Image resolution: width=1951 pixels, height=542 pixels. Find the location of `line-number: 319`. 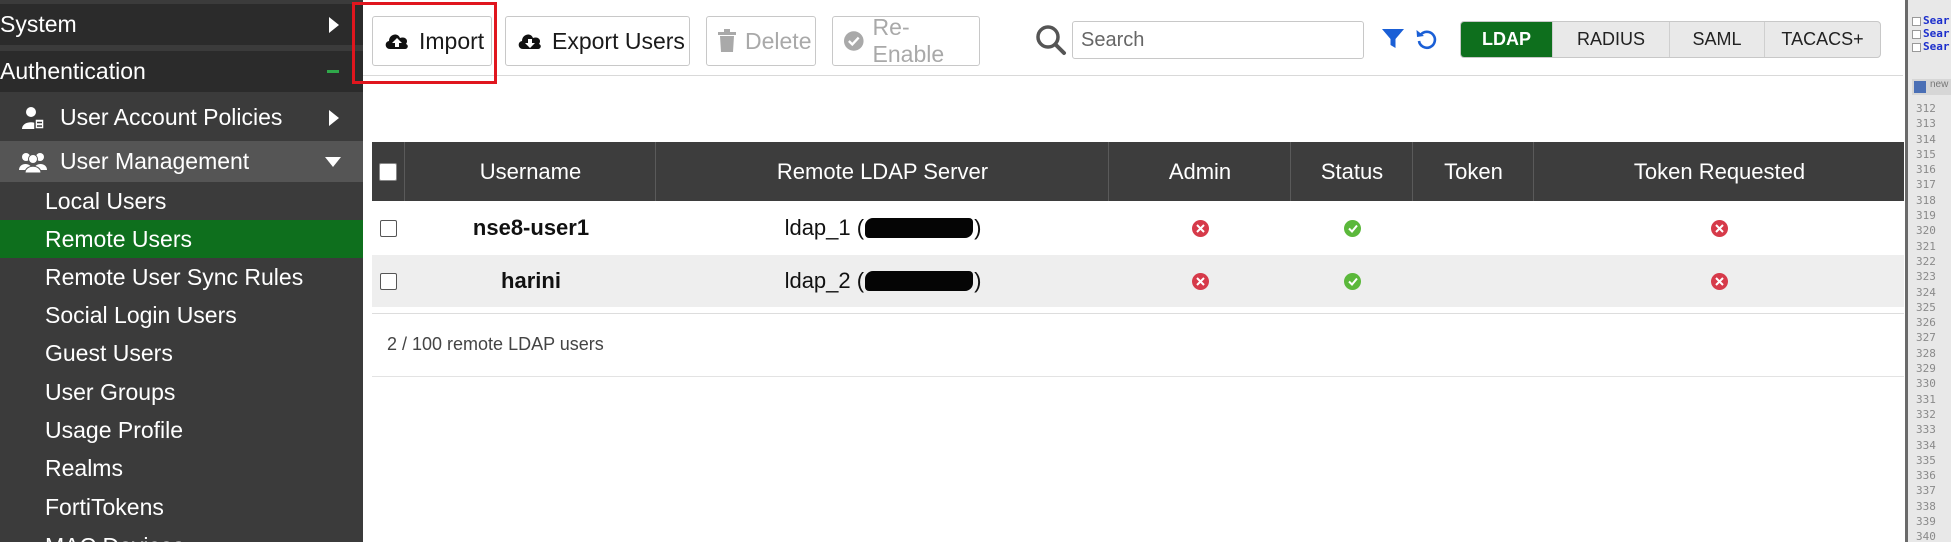

line-number: 319 is located at coordinates (1926, 216).